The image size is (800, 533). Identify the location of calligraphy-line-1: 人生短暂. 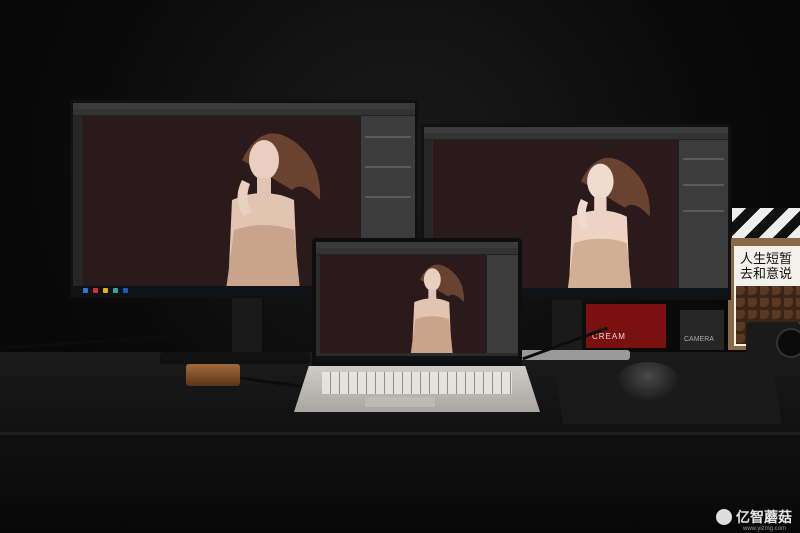
(766, 259).